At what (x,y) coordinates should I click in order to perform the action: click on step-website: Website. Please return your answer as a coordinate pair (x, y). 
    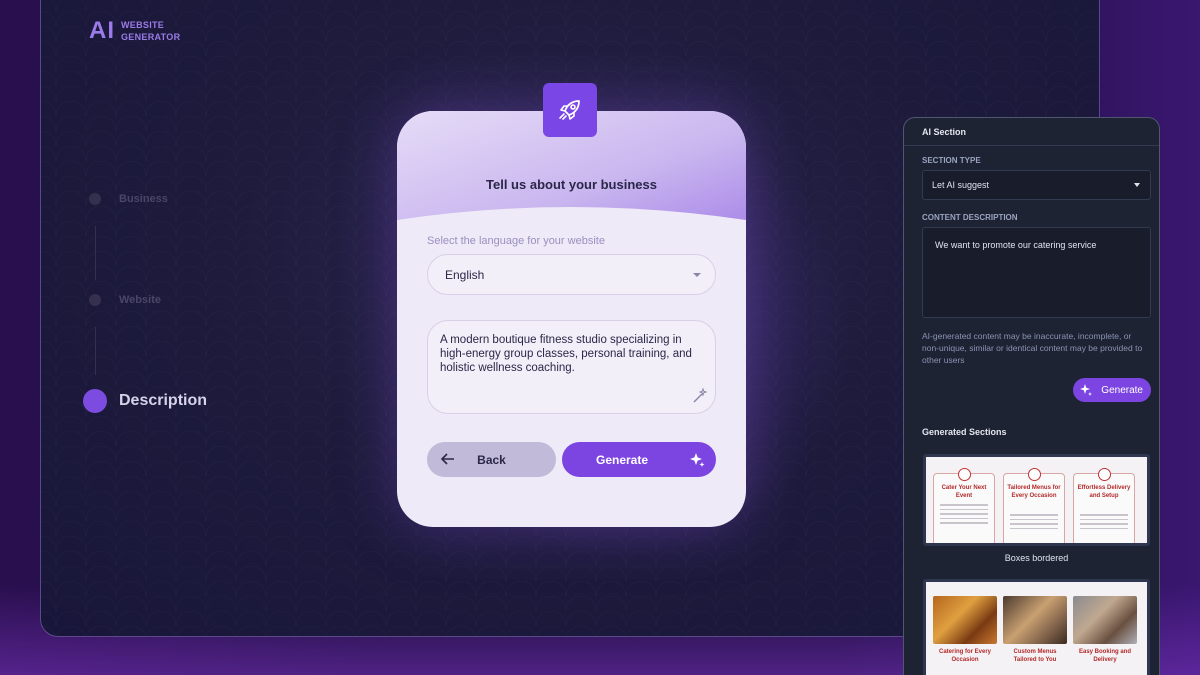
    Looking at the image, I should click on (125, 300).